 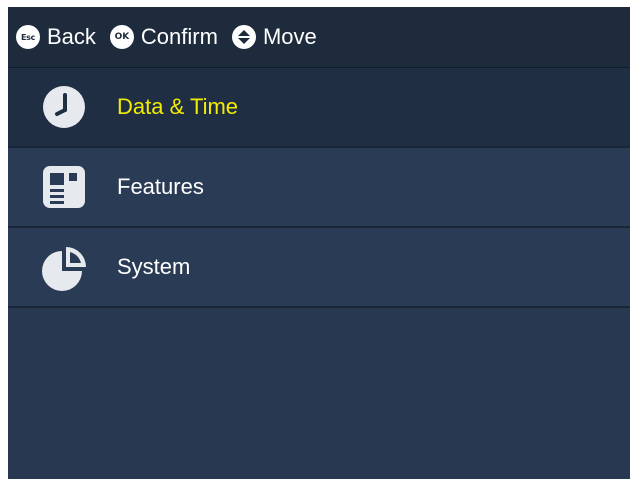 I want to click on ok-key-icon: OK, so click(x=121, y=37).